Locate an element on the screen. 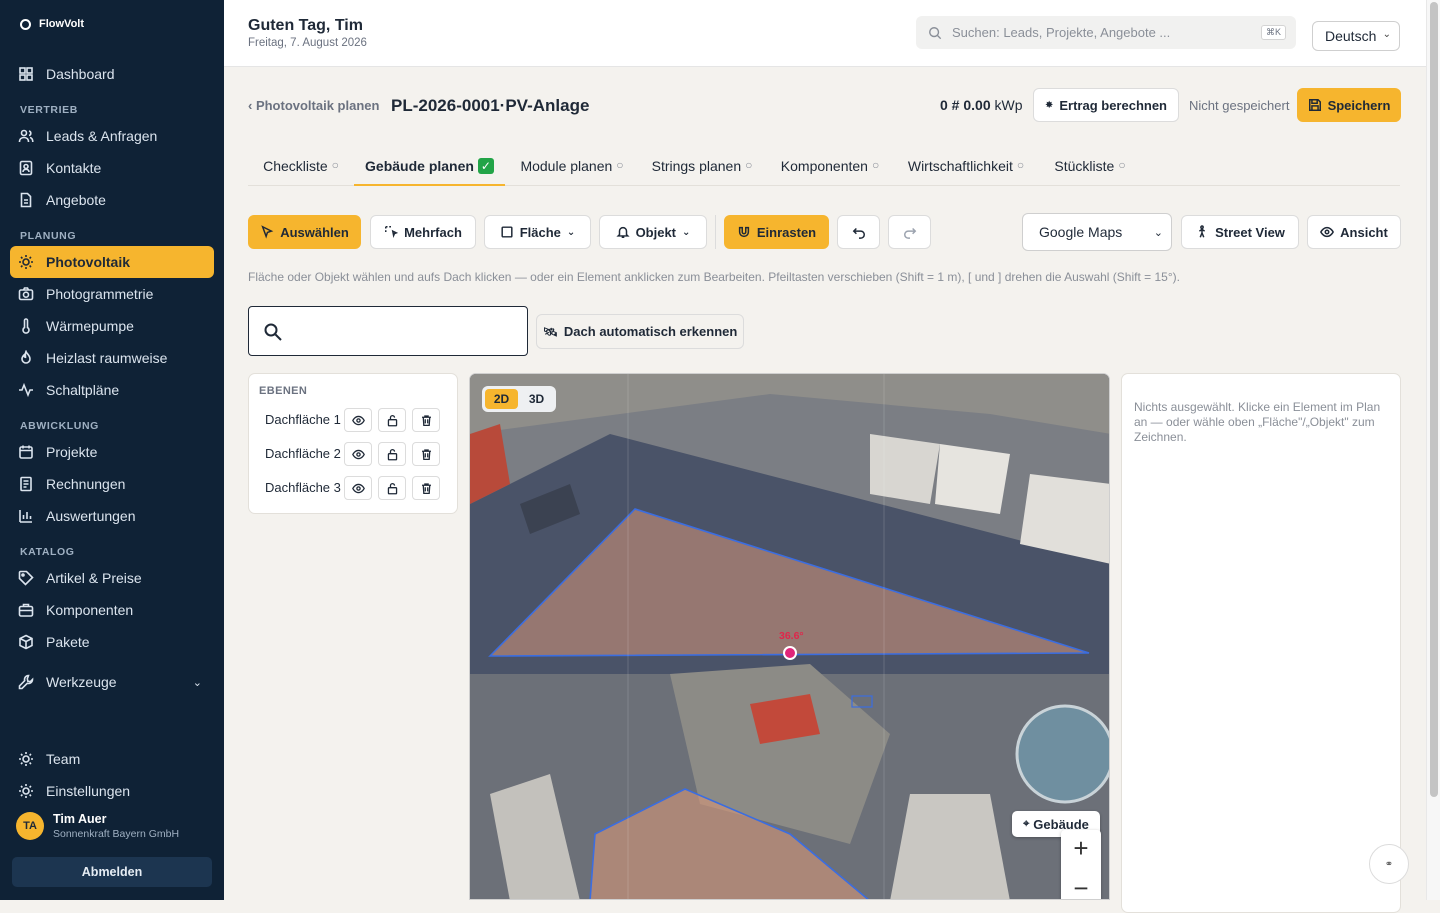  sidebar-item-waermepumpe: Wärmepumpe is located at coordinates (112, 326).